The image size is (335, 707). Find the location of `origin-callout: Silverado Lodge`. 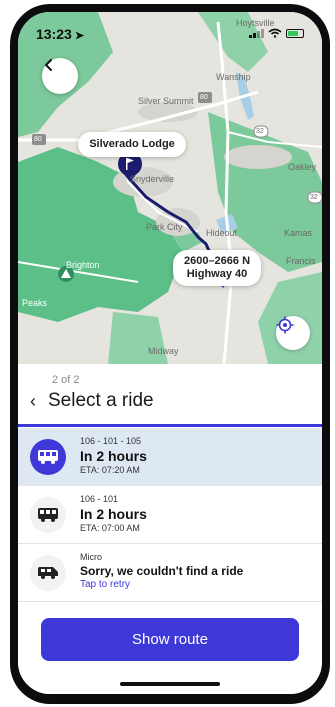

origin-callout: Silverado Lodge is located at coordinates (132, 144).